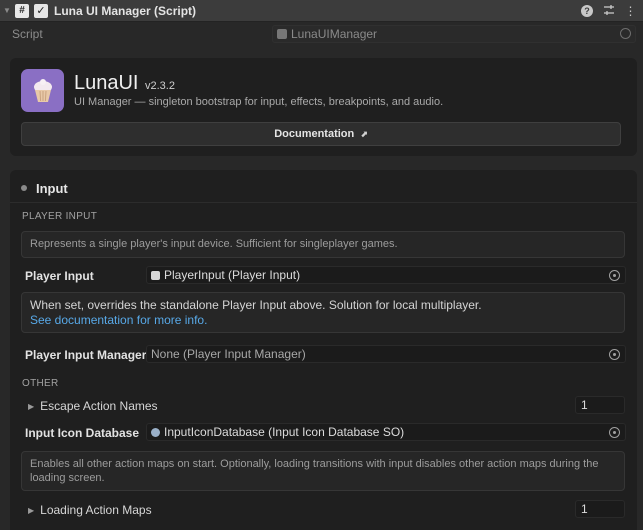  Describe the element at coordinates (282, 34) in the screenshot. I see `script-file-icon` at that location.